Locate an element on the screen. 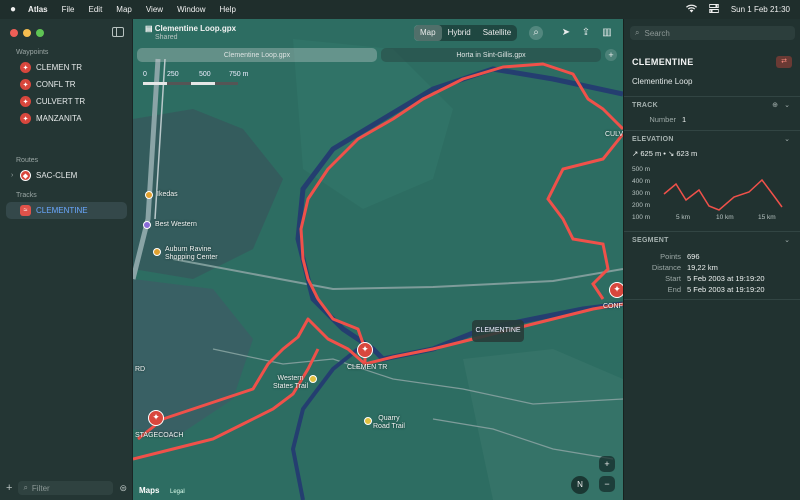 The image size is (800, 500). shopping-icon is located at coordinates (157, 252).